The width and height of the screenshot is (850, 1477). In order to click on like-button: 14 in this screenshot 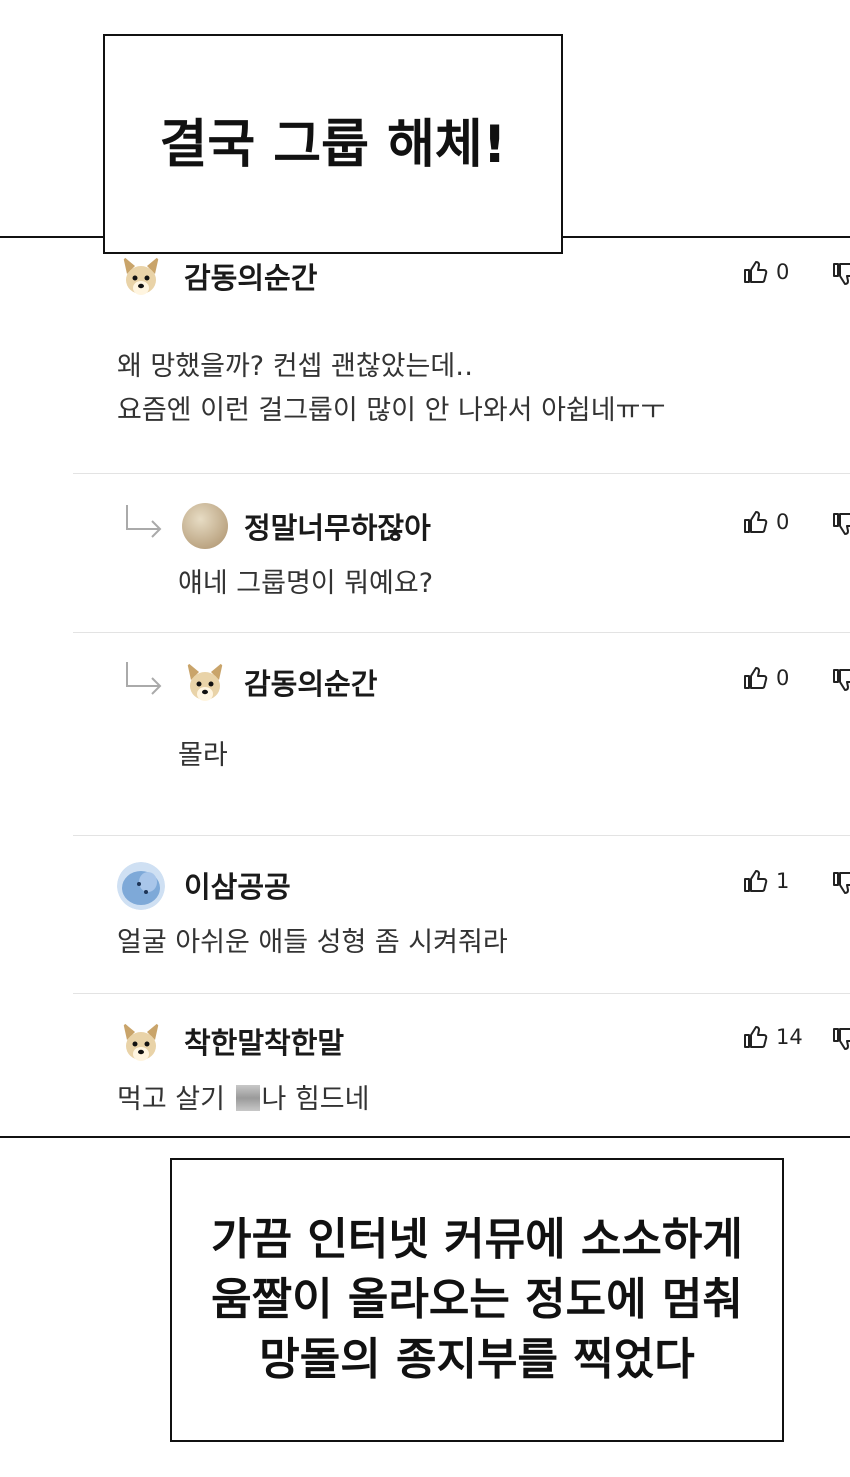, I will do `click(772, 1037)`.